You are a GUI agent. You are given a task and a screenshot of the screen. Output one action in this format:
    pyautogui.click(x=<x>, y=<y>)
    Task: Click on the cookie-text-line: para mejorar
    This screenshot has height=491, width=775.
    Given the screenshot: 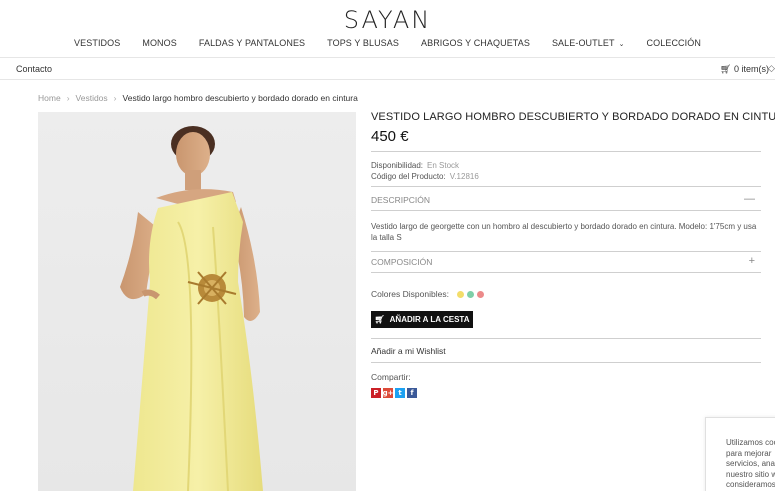 What is the action you would take?
    pyautogui.click(x=749, y=453)
    